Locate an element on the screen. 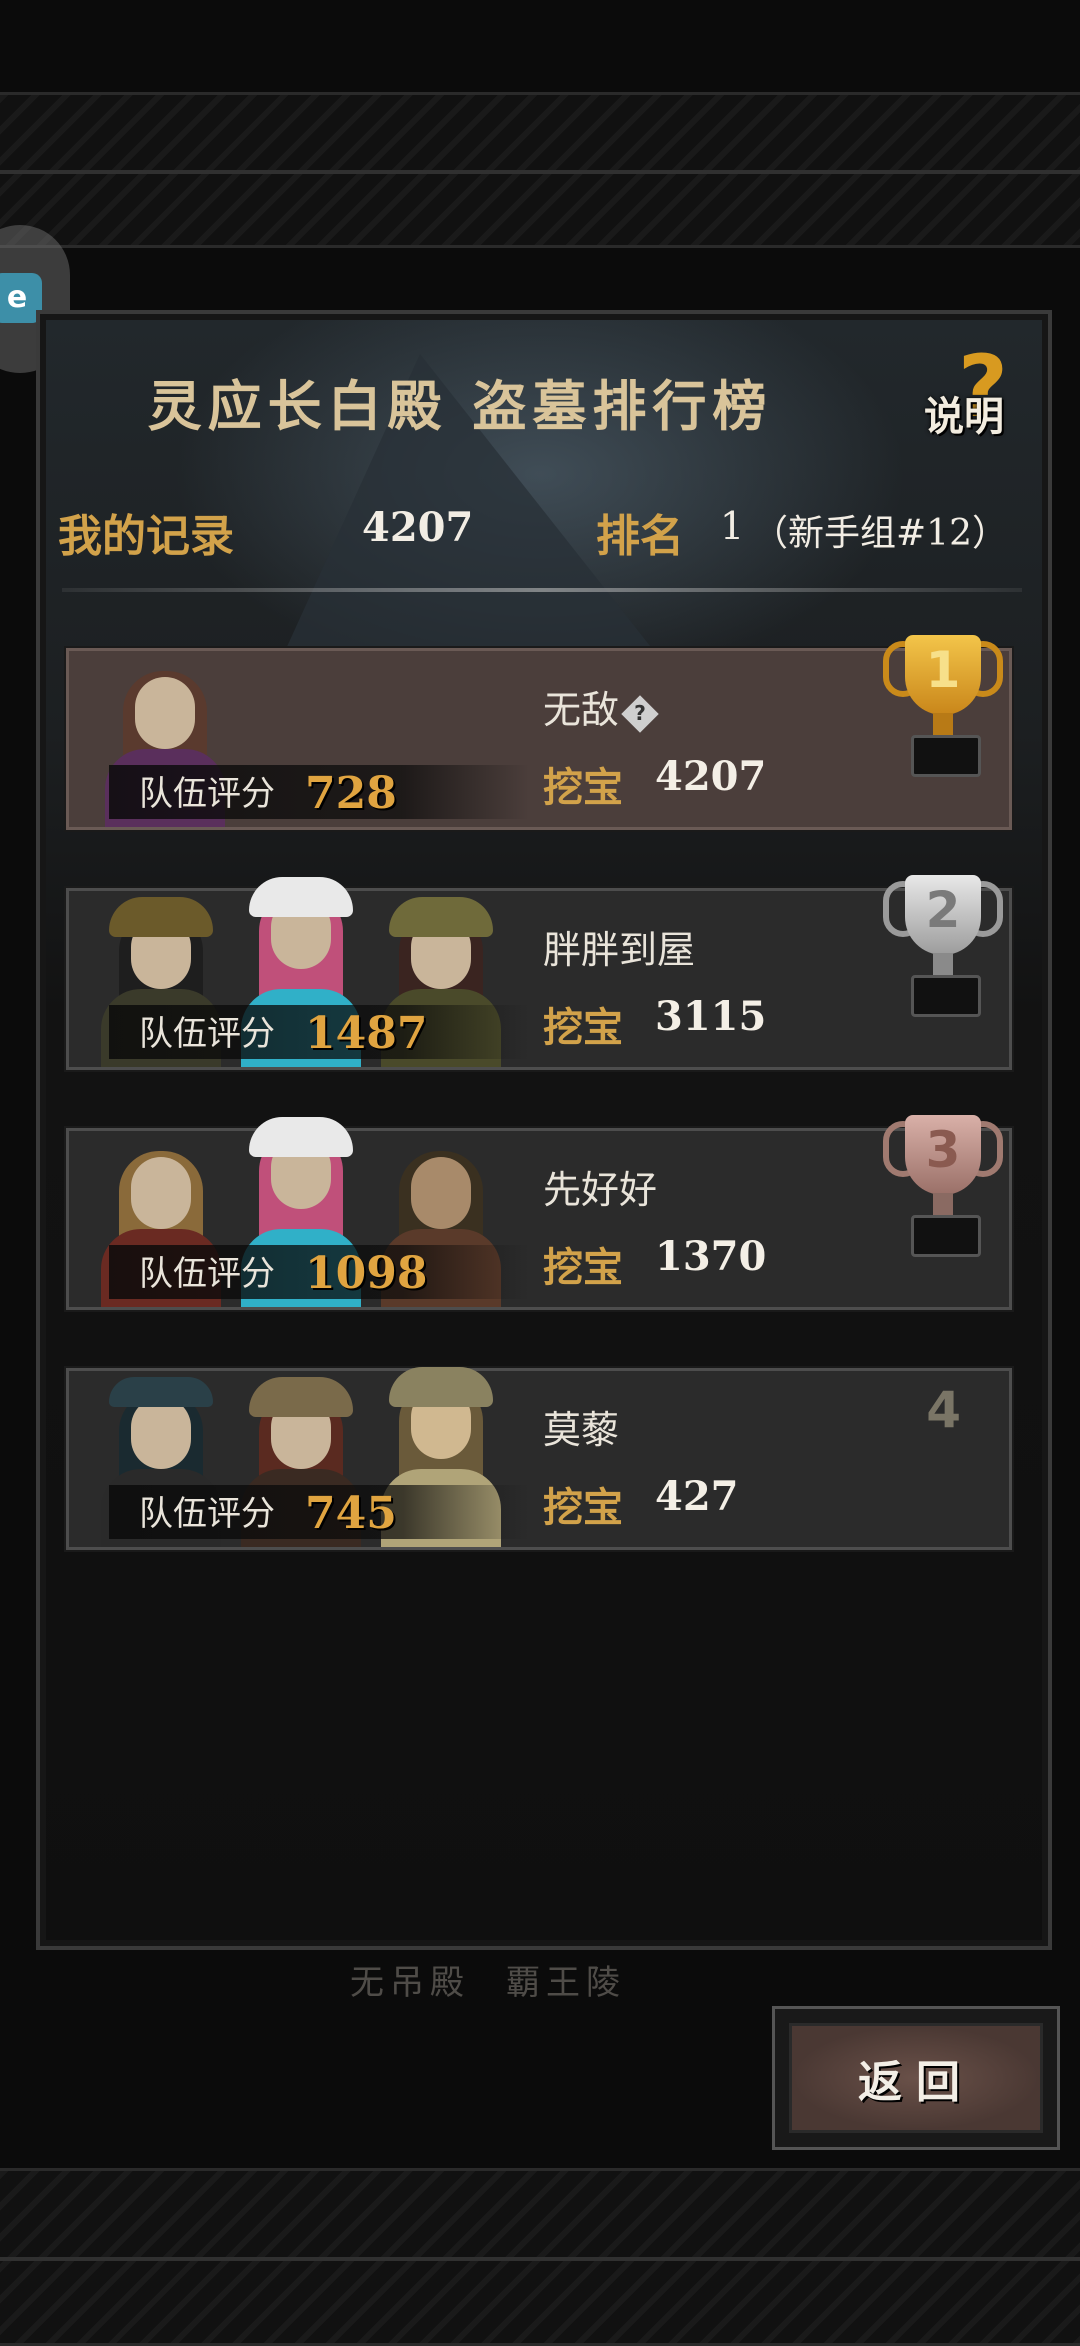 Image resolution: width=1080 pixels, height=2346 pixels. leaderboard-row: 队伍评分 745 莫藜 挖宝 427 4 is located at coordinates (539, 1459).